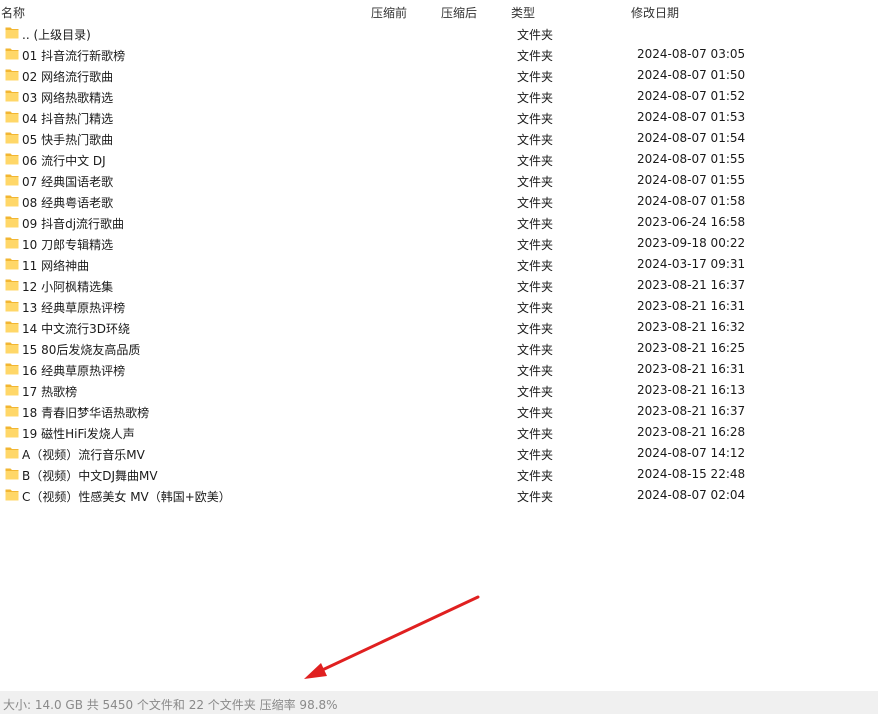 This screenshot has height=714, width=878. Describe the element at coordinates (439, 138) in the screenshot. I see `list-item: 05 快手热门歌曲 文件夹 2024-08-07 01:54` at that location.